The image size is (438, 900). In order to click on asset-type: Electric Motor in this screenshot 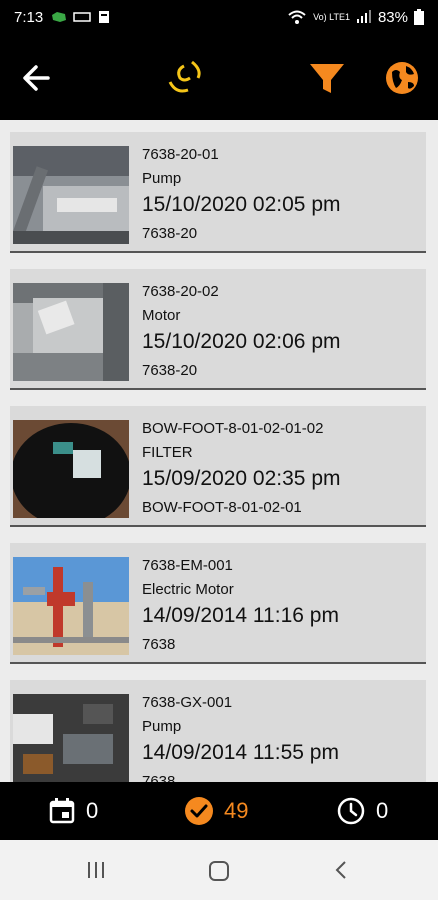, I will do `click(188, 589)`.